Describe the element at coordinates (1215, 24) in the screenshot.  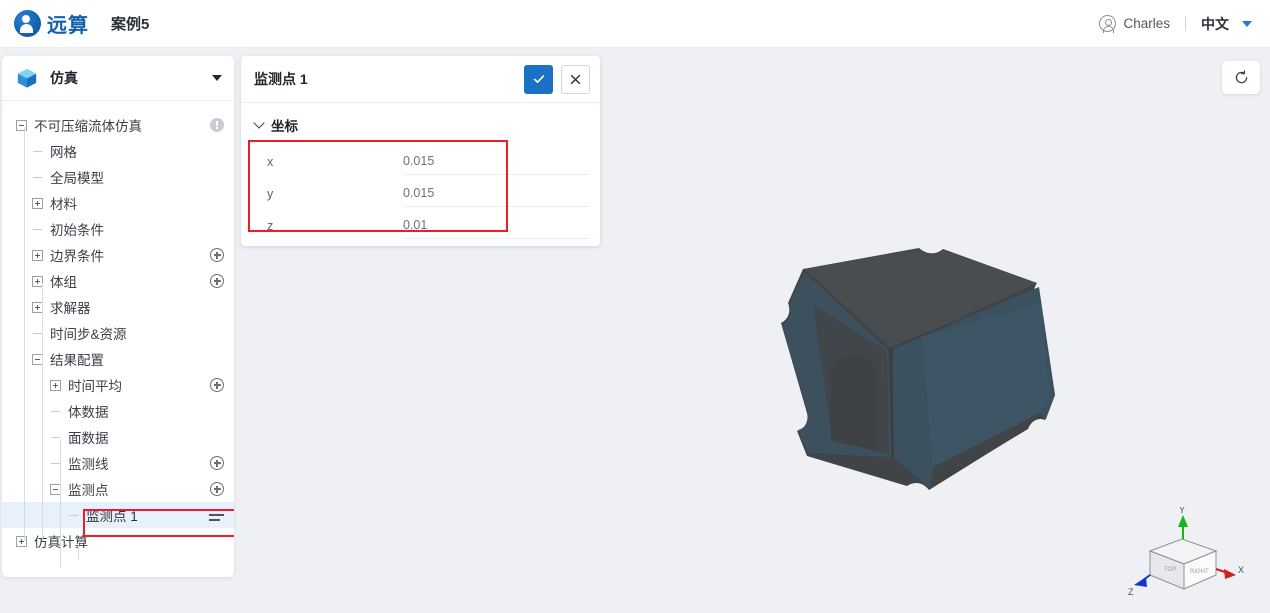
I see `language-selector: 中文` at that location.